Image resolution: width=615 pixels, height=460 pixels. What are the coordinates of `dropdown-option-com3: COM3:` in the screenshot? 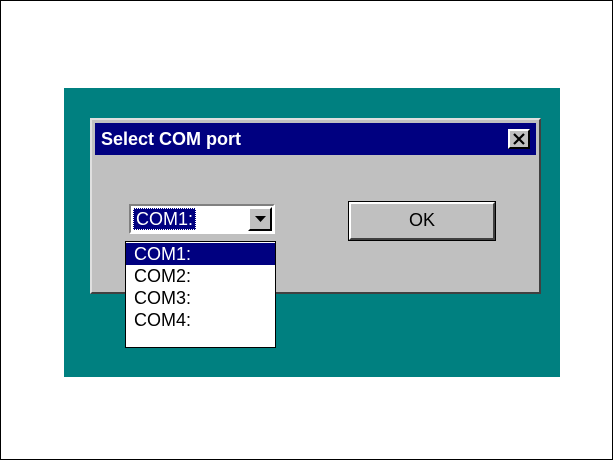 It's located at (200, 298).